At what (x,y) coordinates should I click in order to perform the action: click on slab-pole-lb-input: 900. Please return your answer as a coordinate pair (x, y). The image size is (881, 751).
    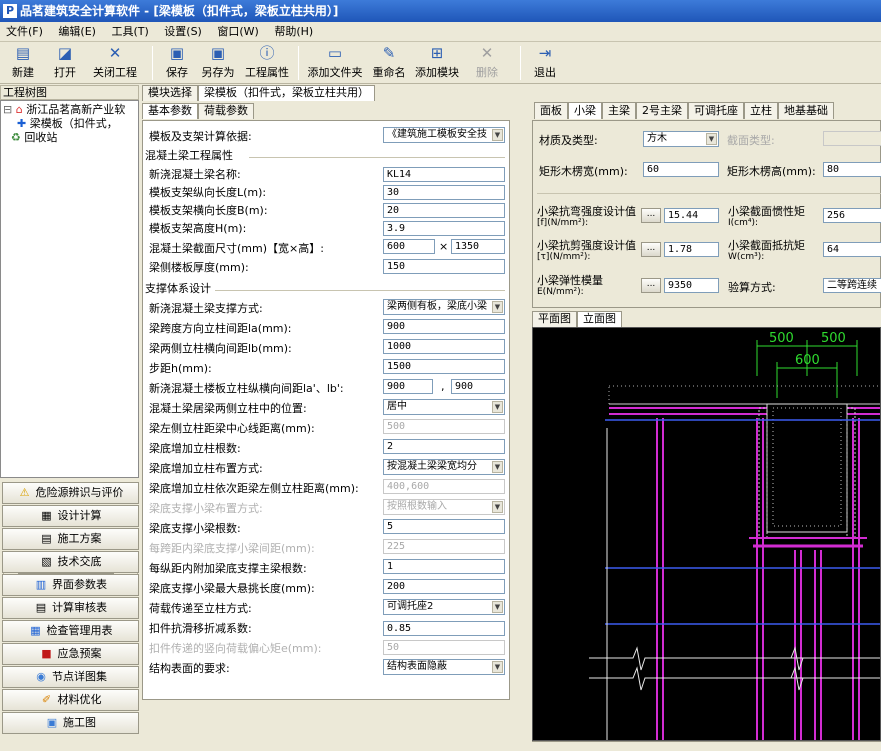
    Looking at the image, I should click on (478, 386).